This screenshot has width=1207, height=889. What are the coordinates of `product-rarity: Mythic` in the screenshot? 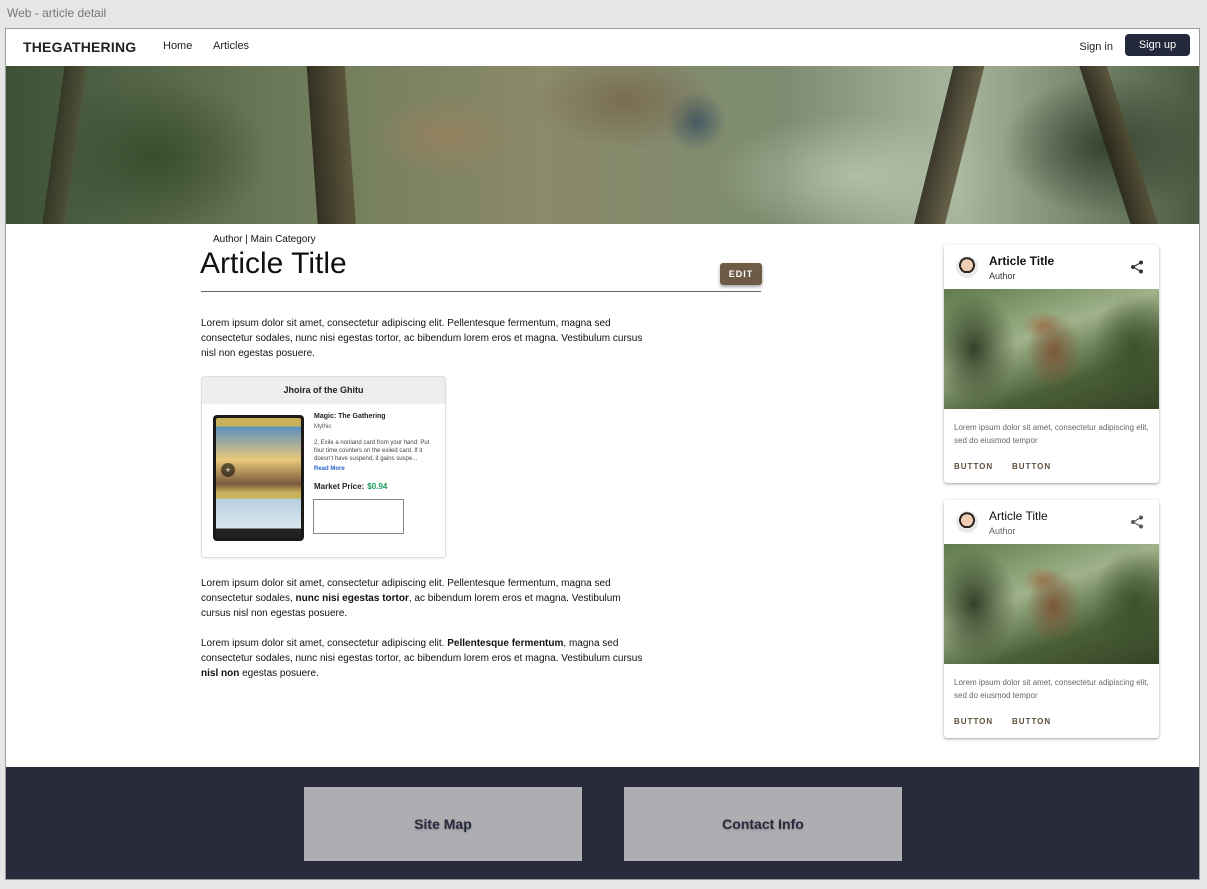 It's located at (323, 427).